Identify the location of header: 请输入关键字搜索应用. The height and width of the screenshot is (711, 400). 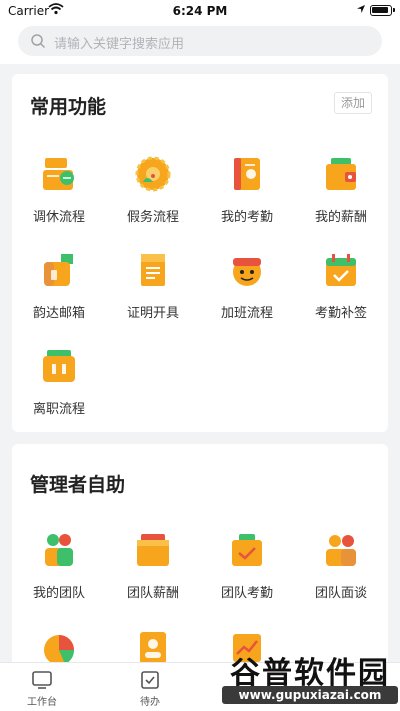
(200, 43).